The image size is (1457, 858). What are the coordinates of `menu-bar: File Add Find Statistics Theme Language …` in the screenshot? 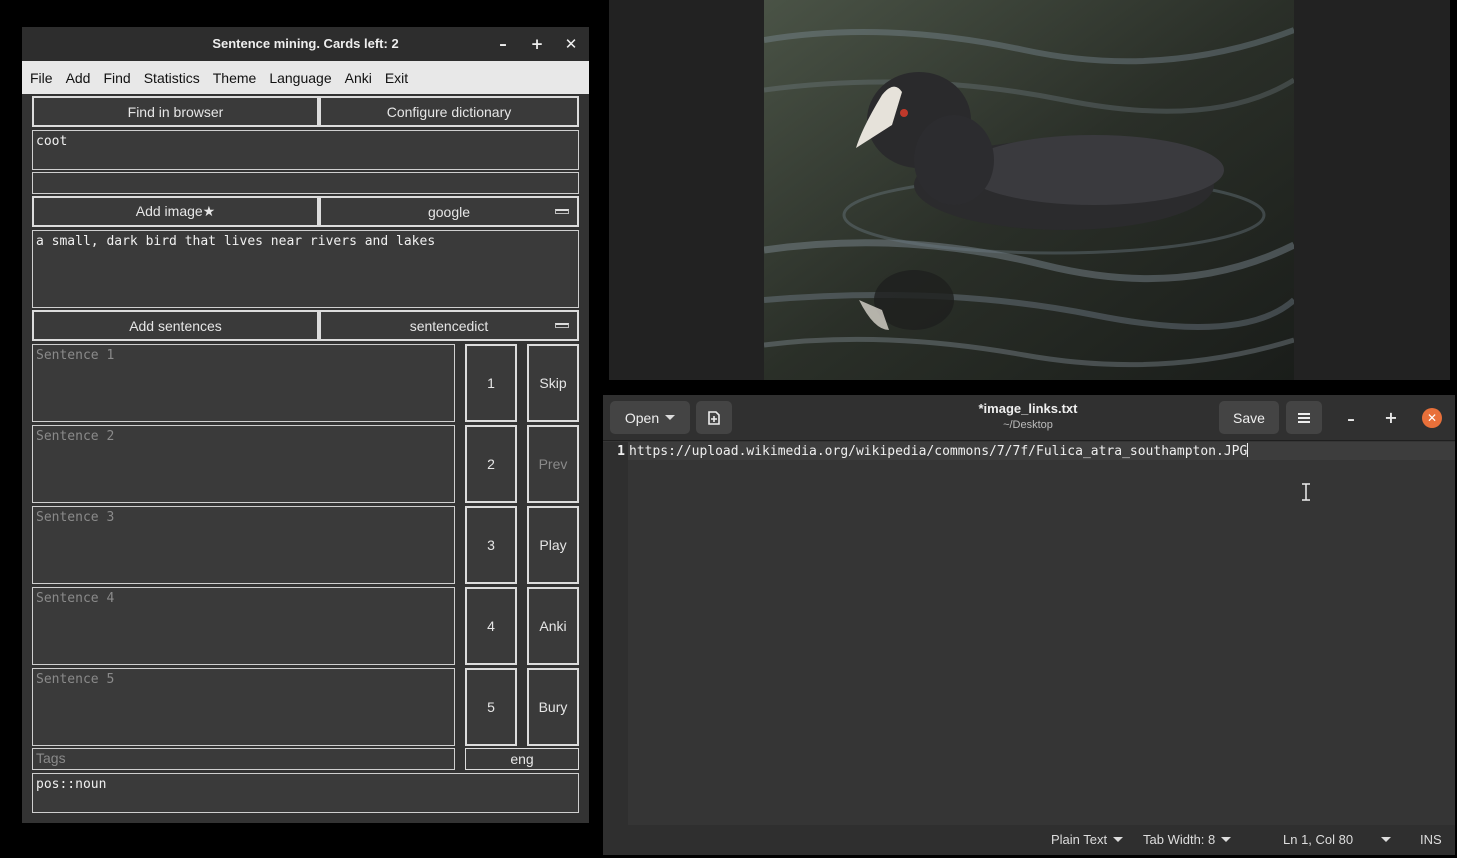 It's located at (305, 77).